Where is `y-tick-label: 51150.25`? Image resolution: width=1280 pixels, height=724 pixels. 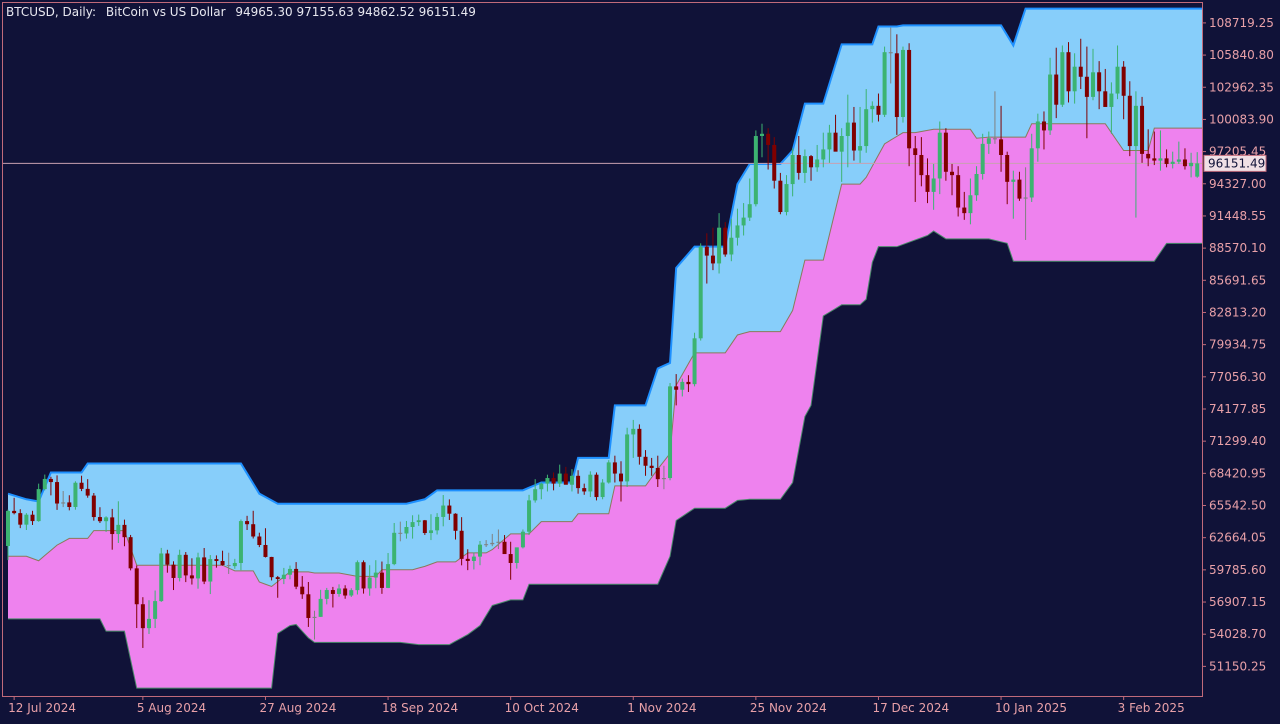
y-tick-label: 51150.25 is located at coordinates (1237, 666).